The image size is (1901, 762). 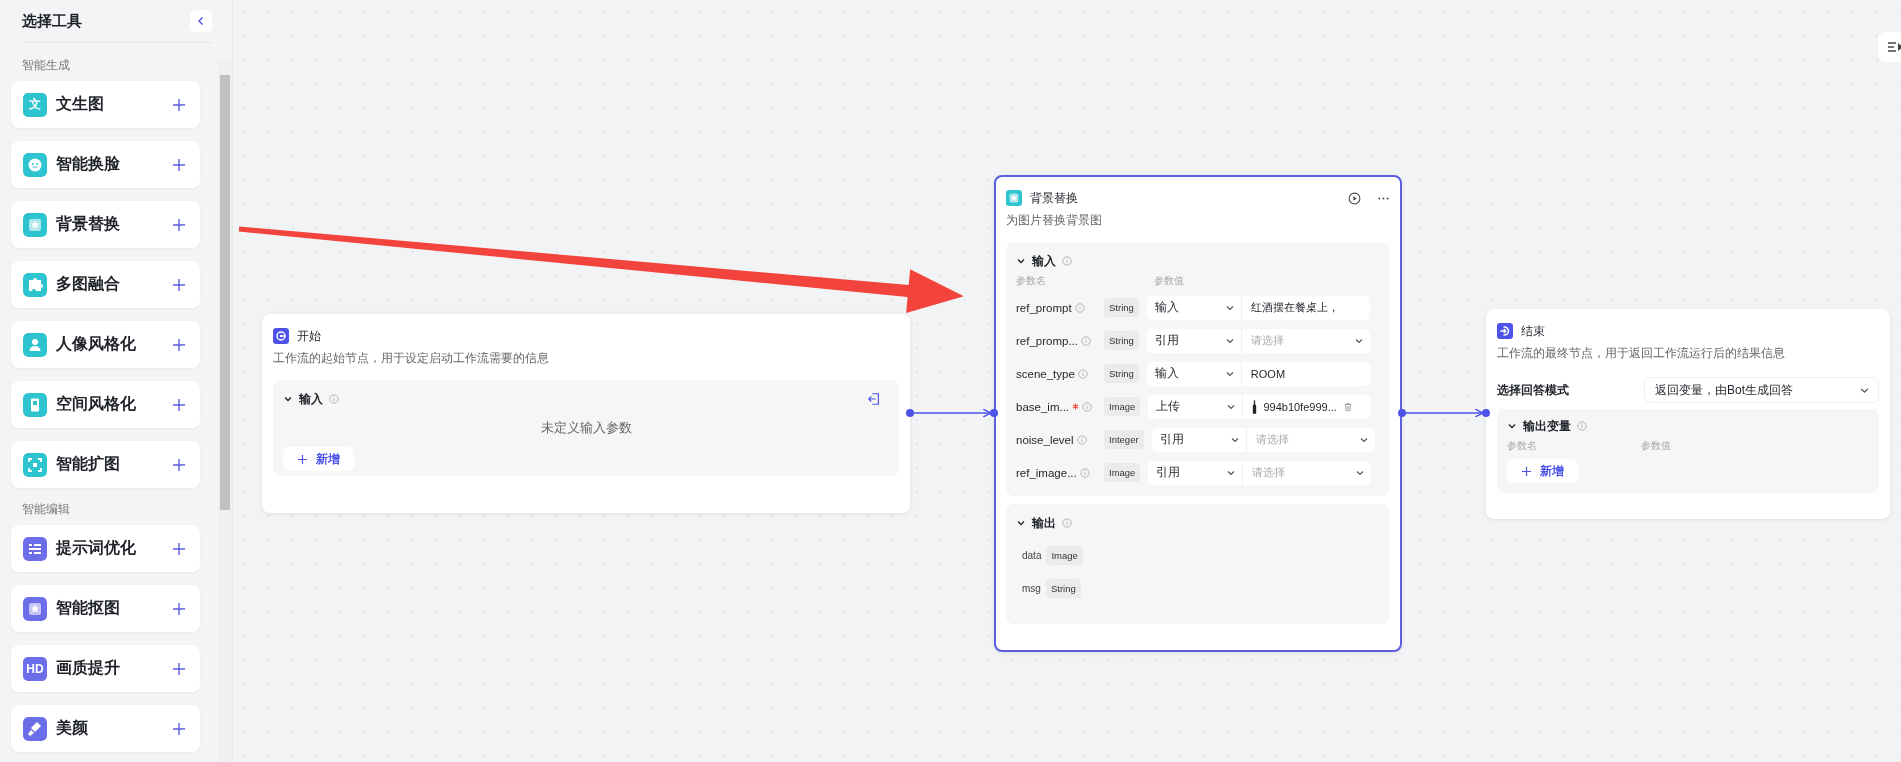 What do you see at coordinates (96, 344) in the screenshot?
I see `tool-label: 人像风格化` at bounding box center [96, 344].